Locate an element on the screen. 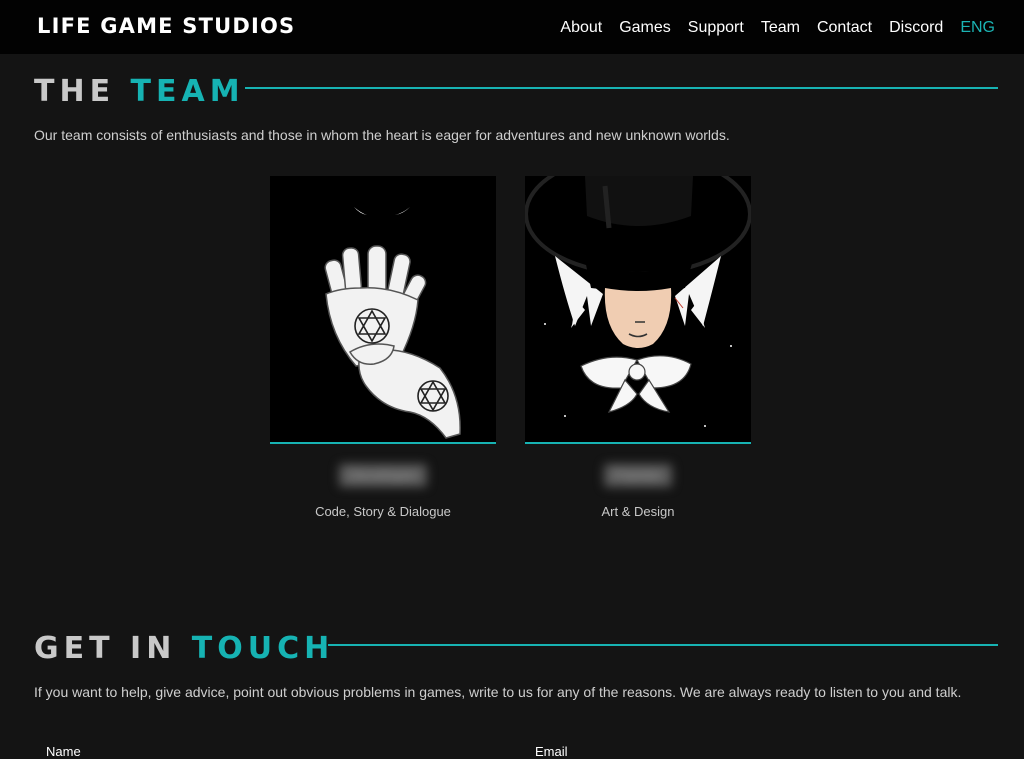 The height and width of the screenshot is (759, 1024). site-logo: LIFE GAME STUDIOS is located at coordinates (166, 26).